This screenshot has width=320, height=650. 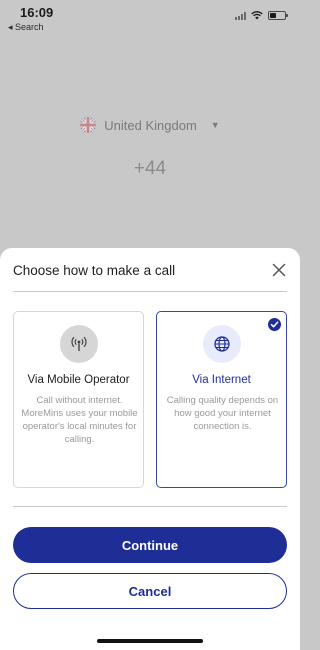 What do you see at coordinates (94, 270) in the screenshot?
I see `sheet-title: Choose how to make a call` at bounding box center [94, 270].